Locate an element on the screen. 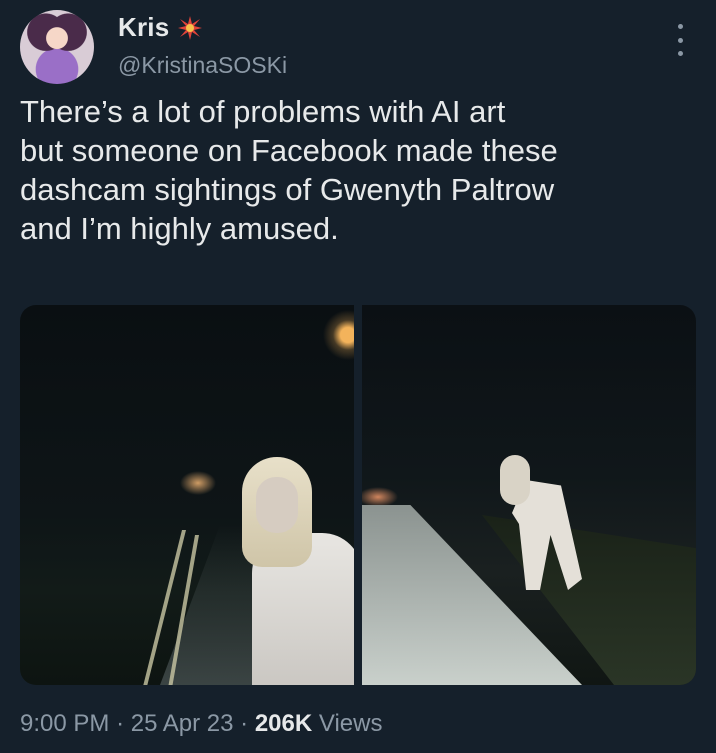  tweet-text-line: and I’m highly amused. is located at coordinates (179, 228).